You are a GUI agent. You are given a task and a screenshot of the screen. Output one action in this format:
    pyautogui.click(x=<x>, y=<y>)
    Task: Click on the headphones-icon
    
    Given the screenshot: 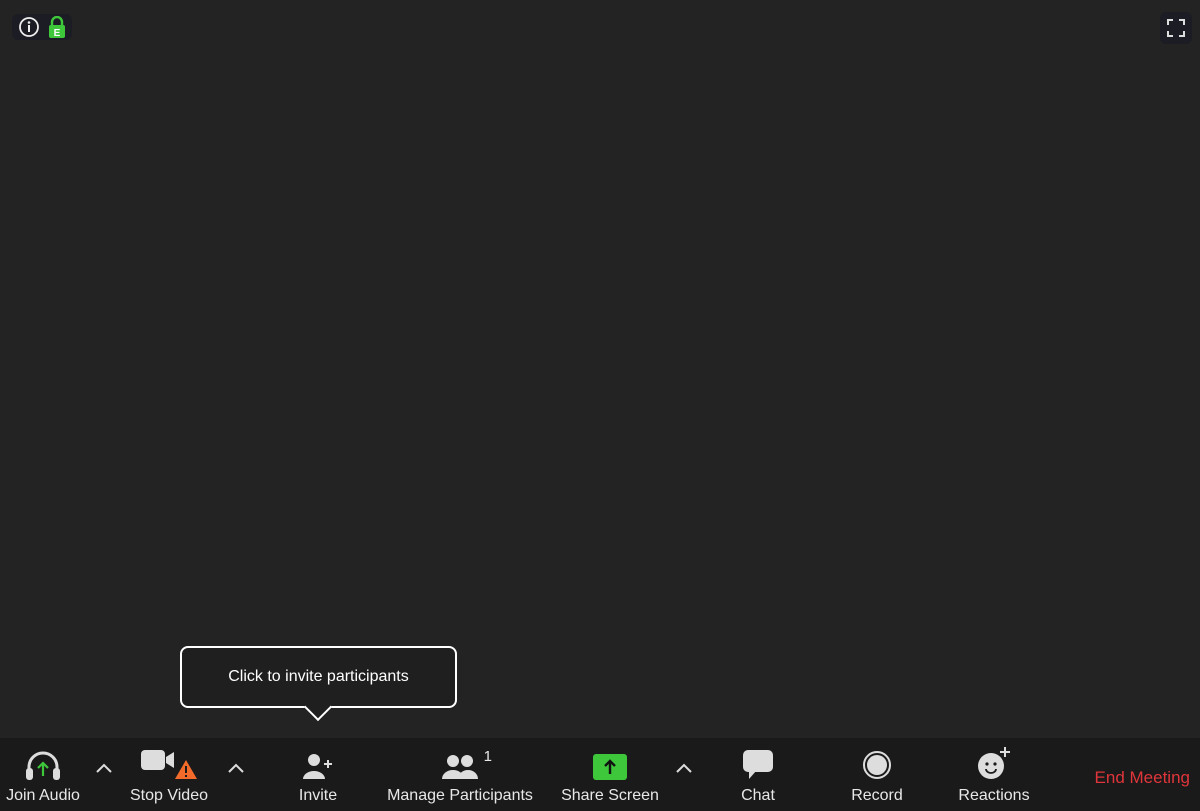 What is the action you would take?
    pyautogui.click(x=43, y=765)
    